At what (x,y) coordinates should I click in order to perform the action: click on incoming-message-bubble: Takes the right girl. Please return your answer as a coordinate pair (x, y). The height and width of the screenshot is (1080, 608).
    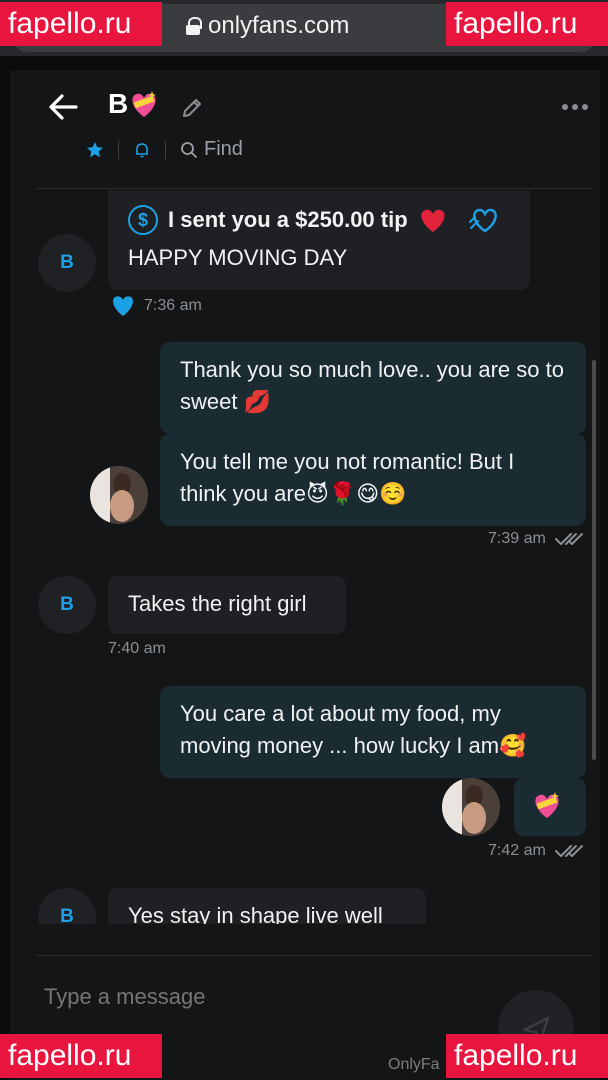
    Looking at the image, I should click on (227, 605).